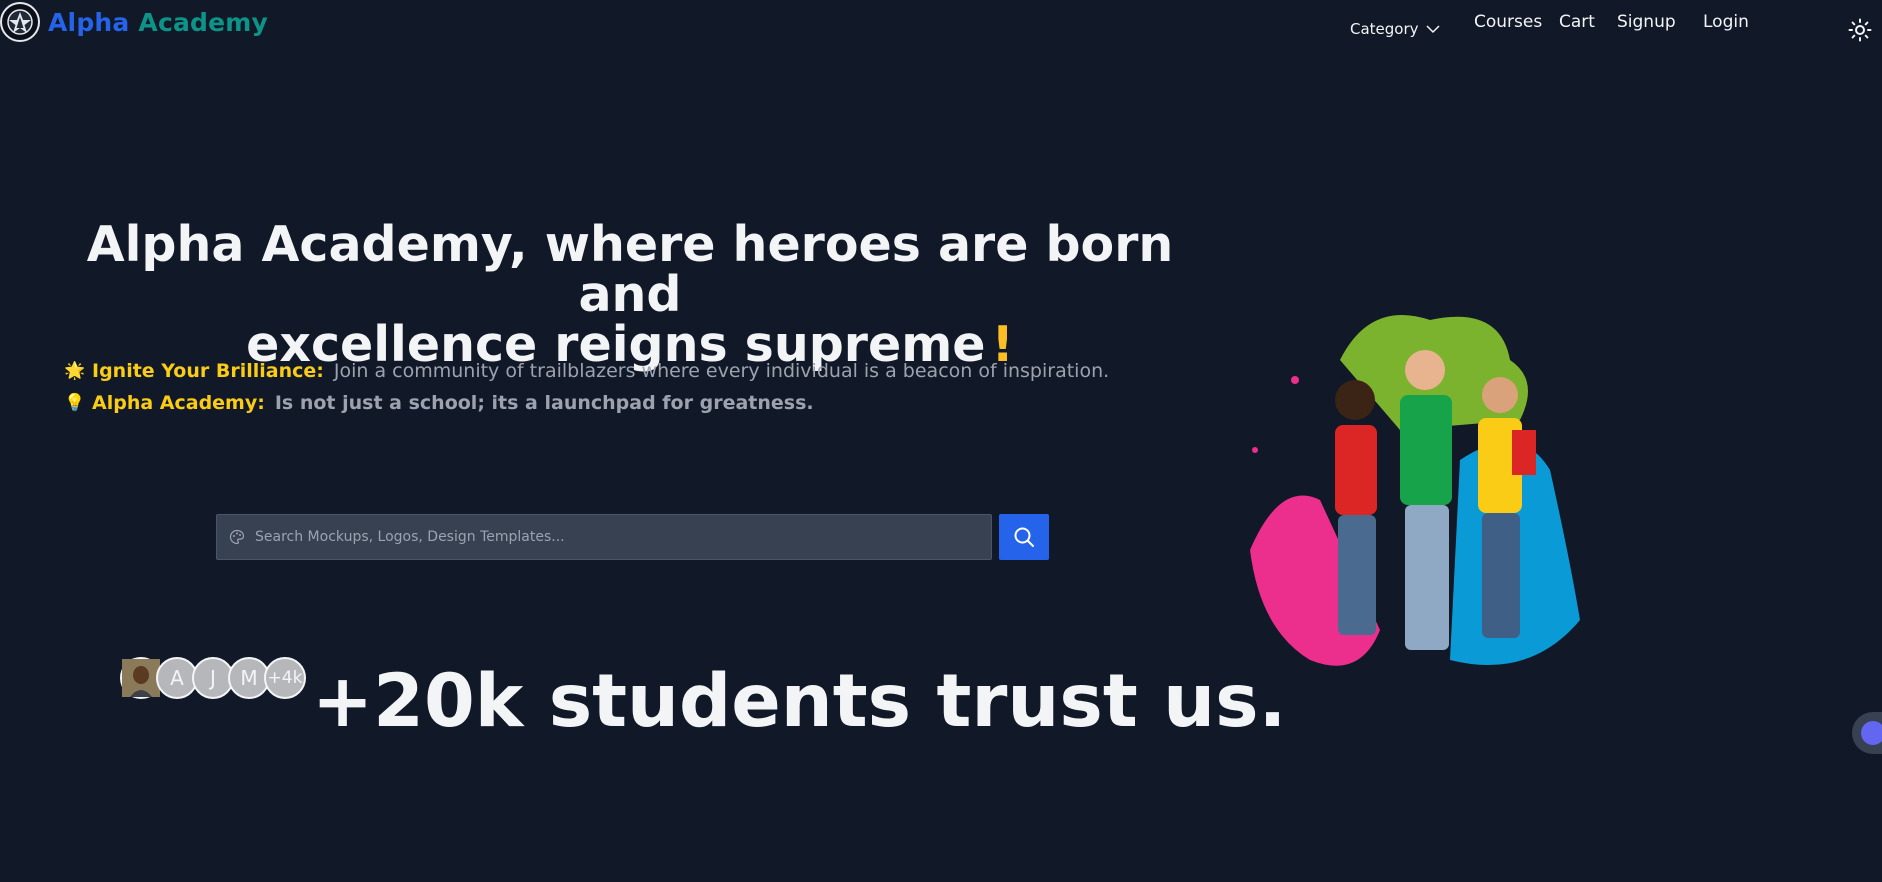 This screenshot has width=1882, height=882. Describe the element at coordinates (1384, 29) in the screenshot. I see `nav-category-label: Category` at that location.